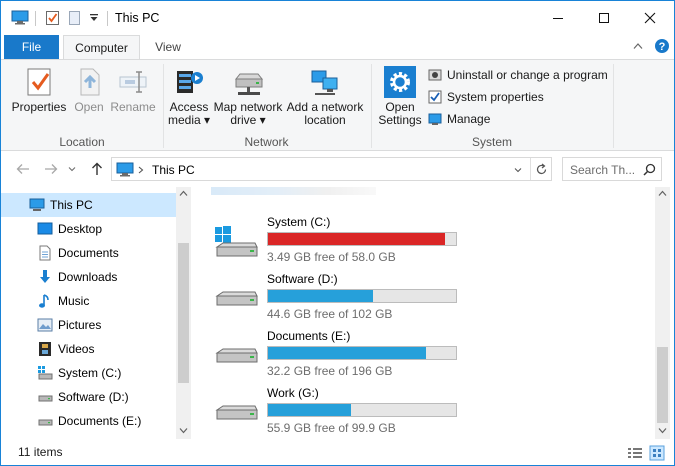  Describe the element at coordinates (88, 277) in the screenshot. I see `nav-item-downloads: Downloads` at that location.